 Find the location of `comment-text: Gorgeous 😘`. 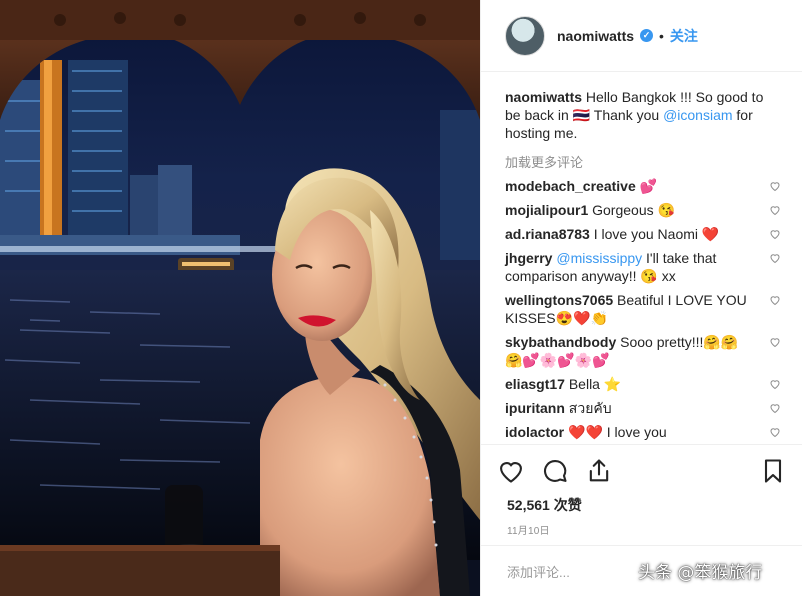

comment-text: Gorgeous 😘 is located at coordinates (633, 210).